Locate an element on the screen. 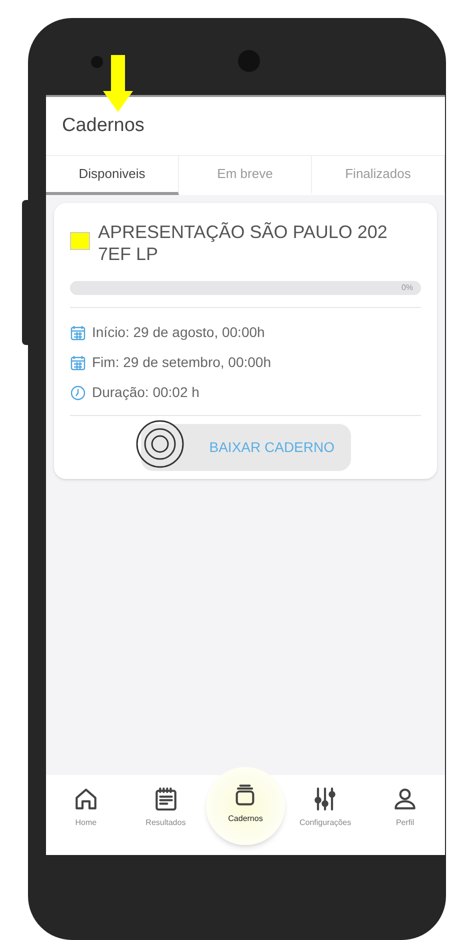 Image resolution: width=457 pixels, height=940 pixels. page-title: Cadernos is located at coordinates (103, 126).